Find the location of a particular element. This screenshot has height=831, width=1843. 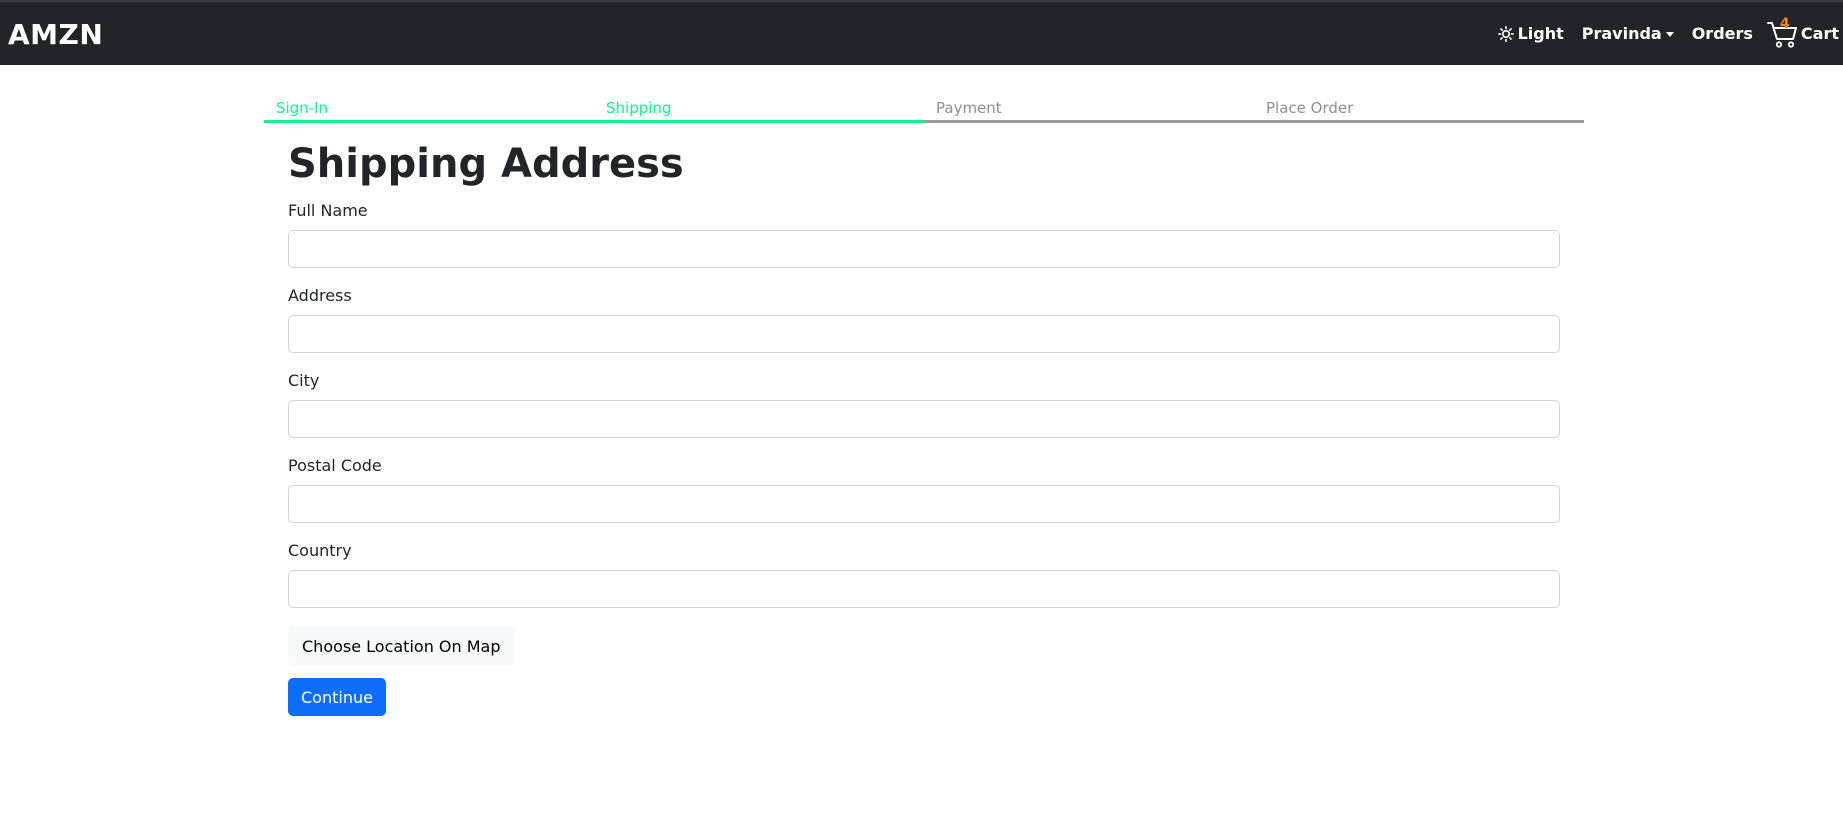

user-menu-dropdown: Pravinda is located at coordinates (1628, 33).